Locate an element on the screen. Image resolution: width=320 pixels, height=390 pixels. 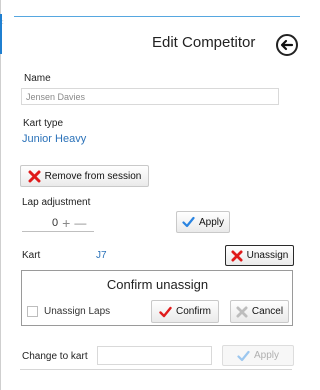
unassign-laps-checkbox is located at coordinates (32, 311).